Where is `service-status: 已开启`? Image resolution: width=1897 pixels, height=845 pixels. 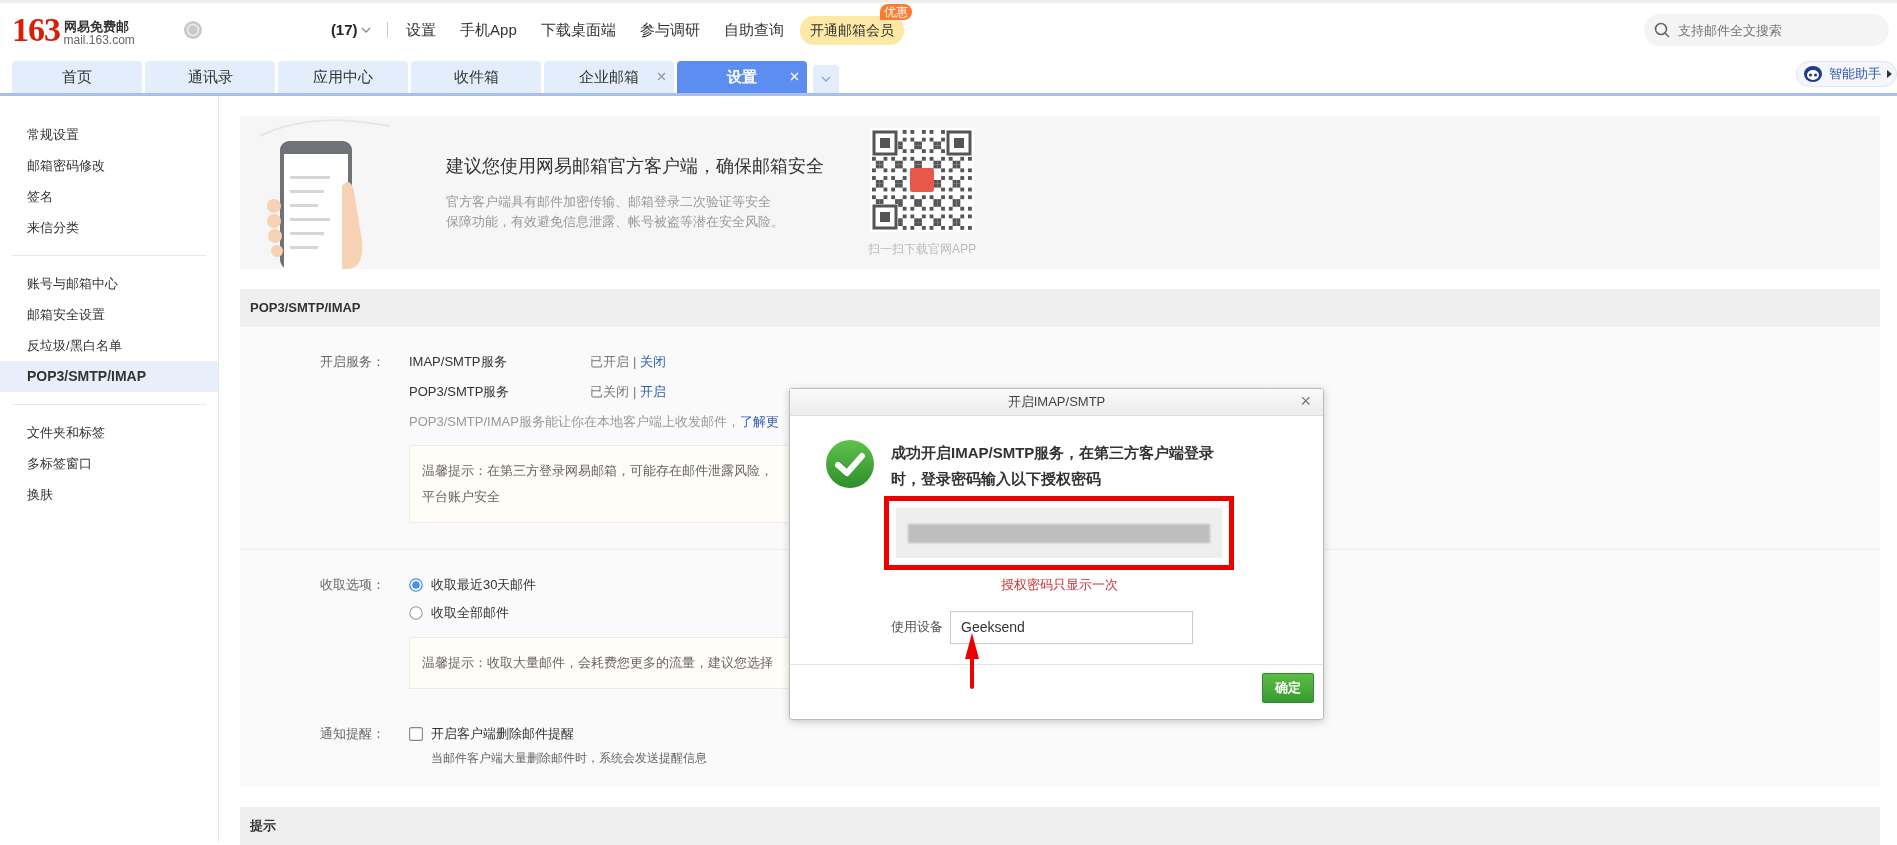
service-status: 已开启 is located at coordinates (609, 362).